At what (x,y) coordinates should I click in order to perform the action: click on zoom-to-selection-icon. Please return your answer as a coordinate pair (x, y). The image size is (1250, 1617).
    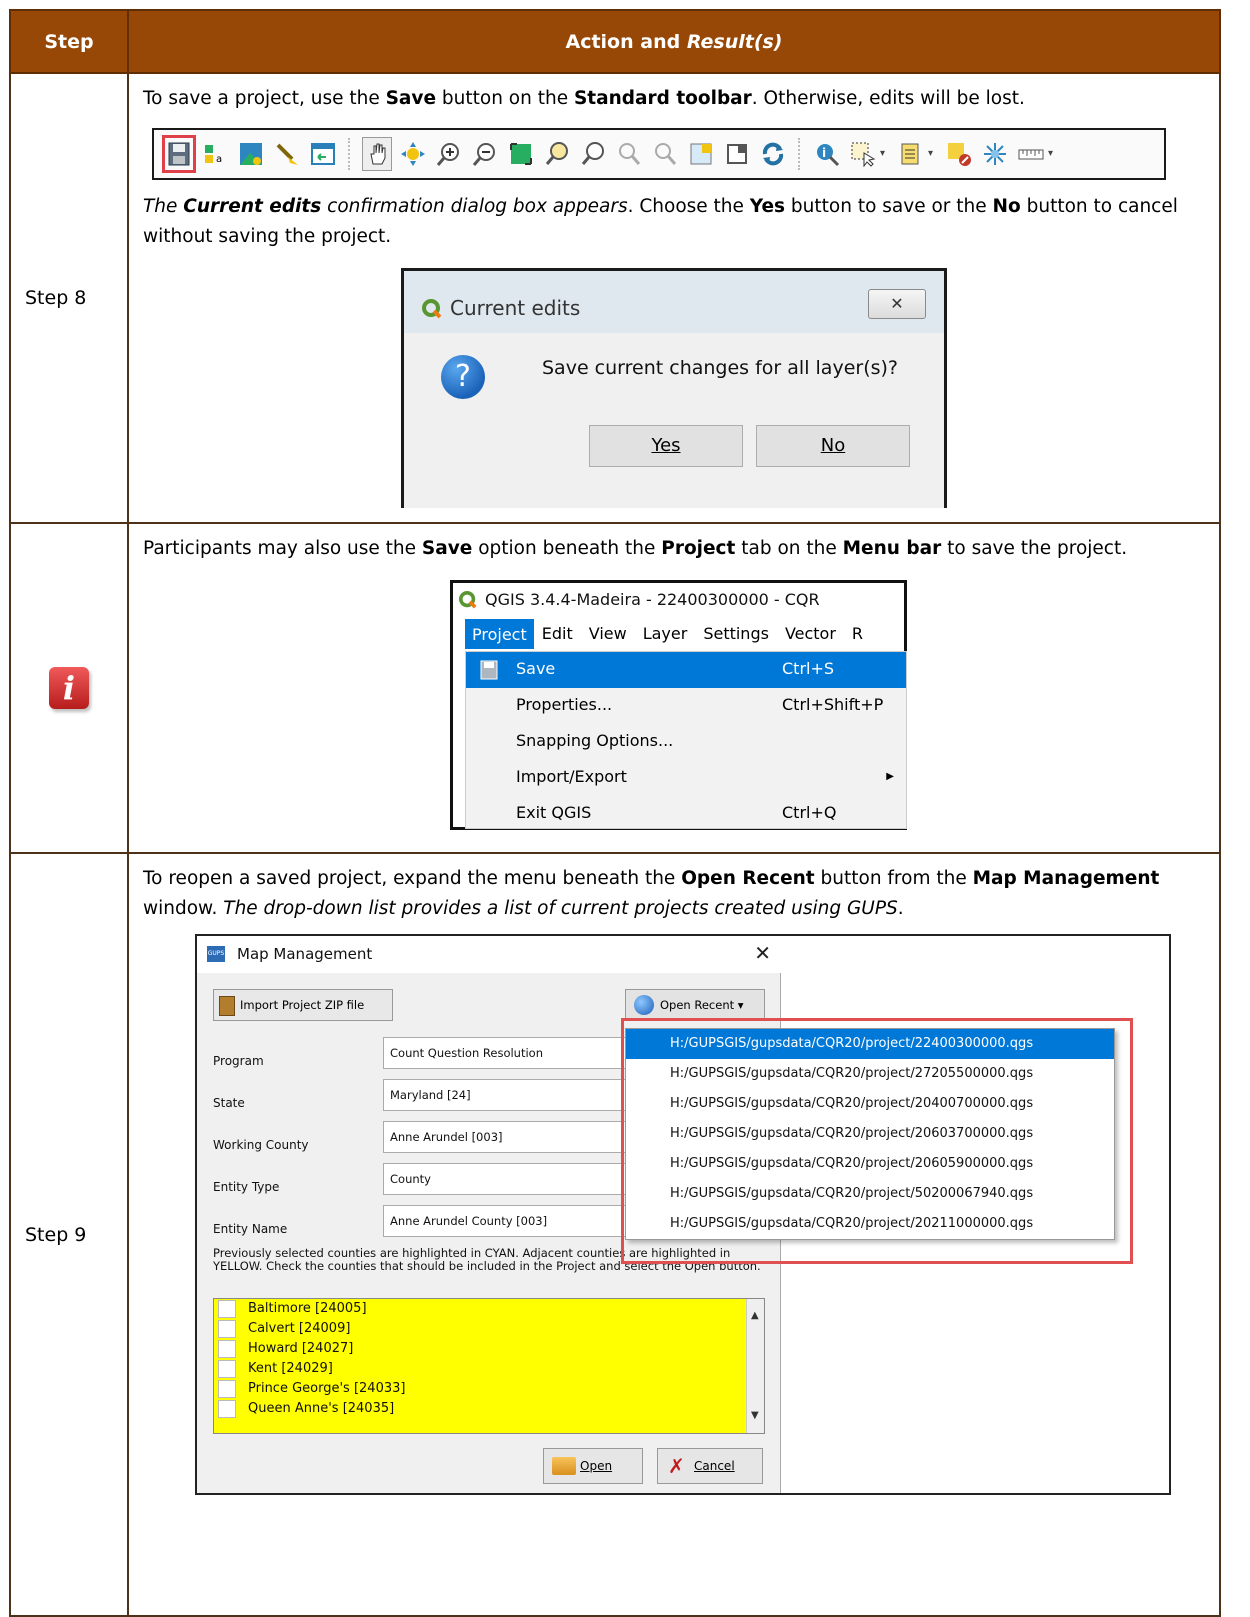
    Looking at the image, I should click on (557, 154).